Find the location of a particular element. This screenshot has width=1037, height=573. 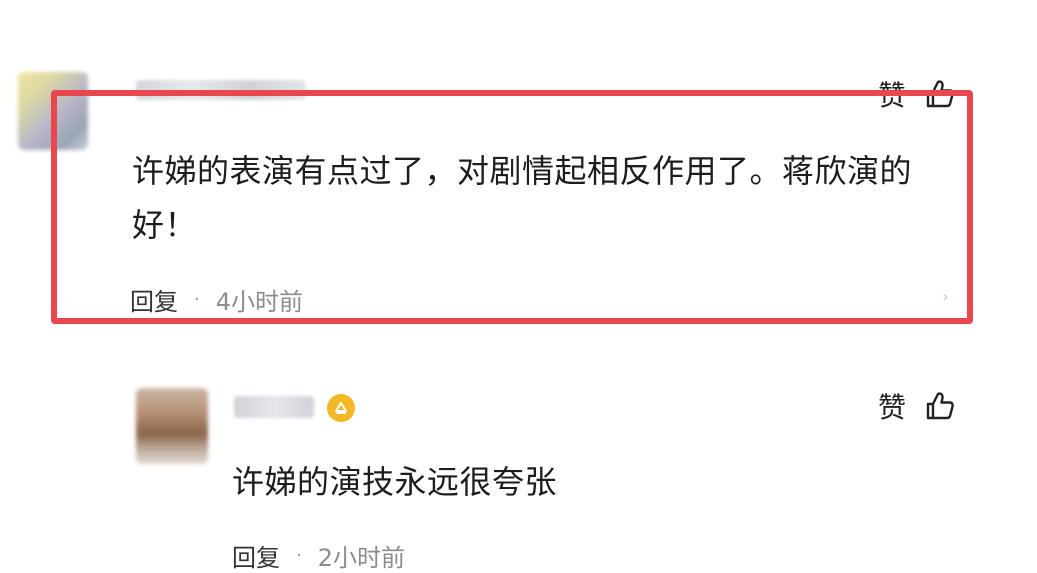

username-blurred is located at coordinates (274, 407).